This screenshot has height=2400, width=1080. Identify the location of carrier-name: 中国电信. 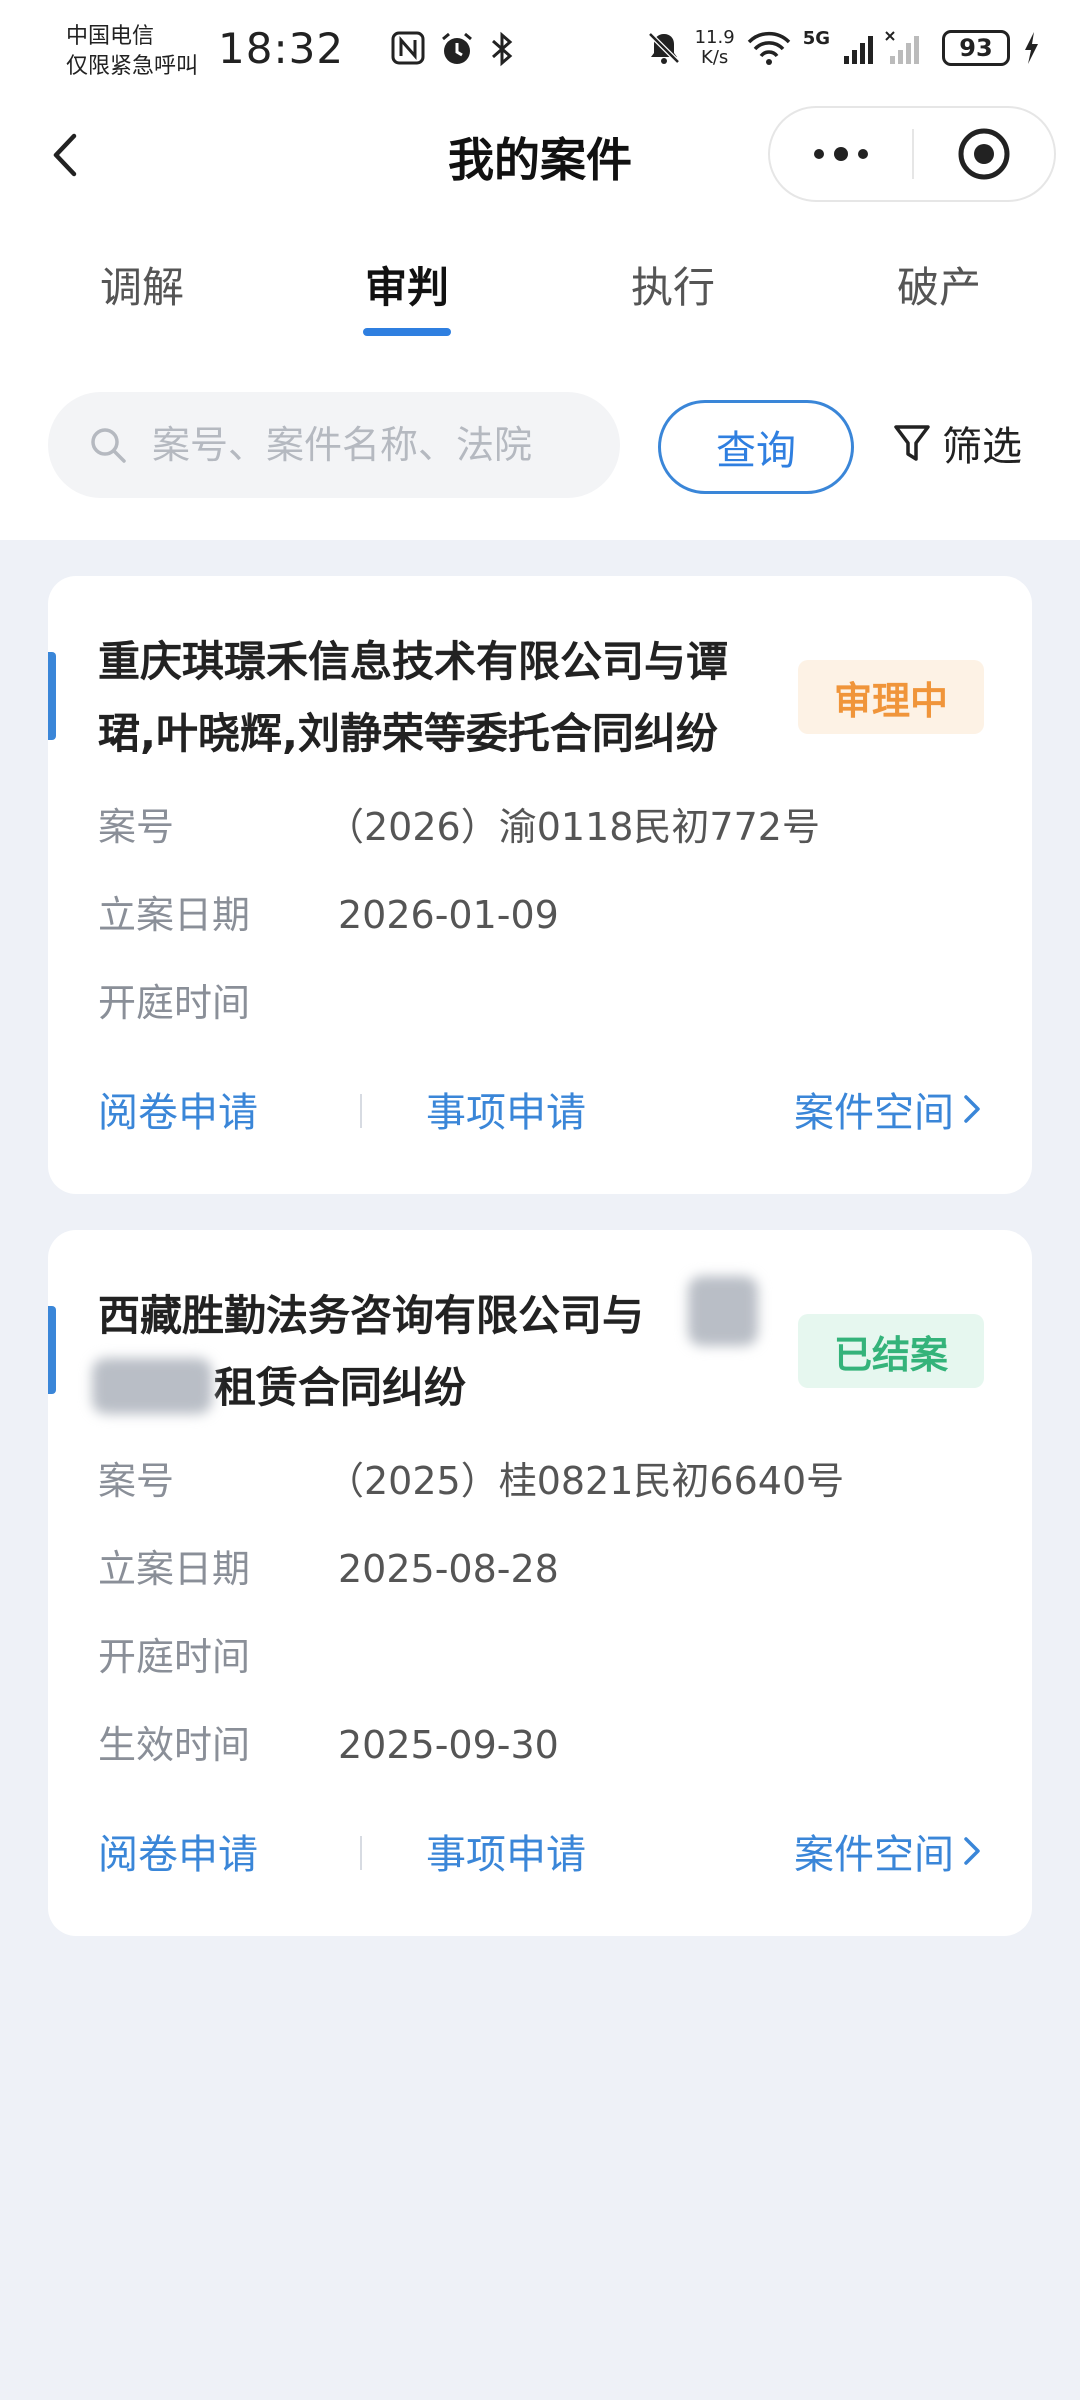
(110, 36).